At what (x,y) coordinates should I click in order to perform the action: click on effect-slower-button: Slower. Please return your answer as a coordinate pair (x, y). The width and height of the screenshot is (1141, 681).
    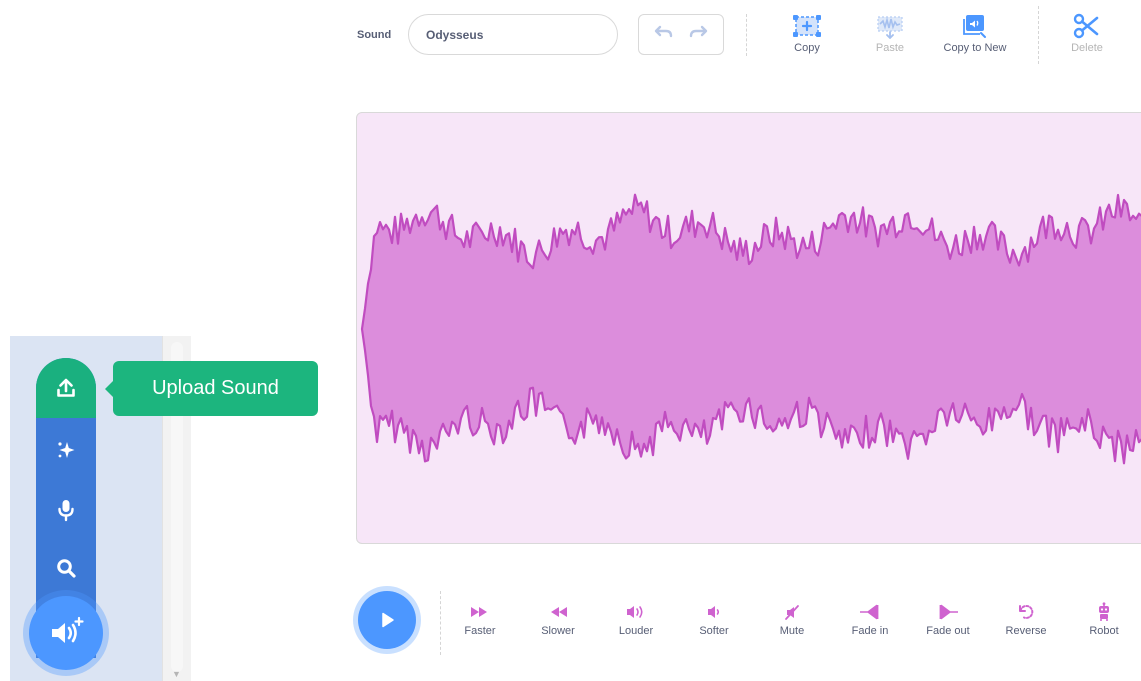
    Looking at the image, I should click on (558, 618).